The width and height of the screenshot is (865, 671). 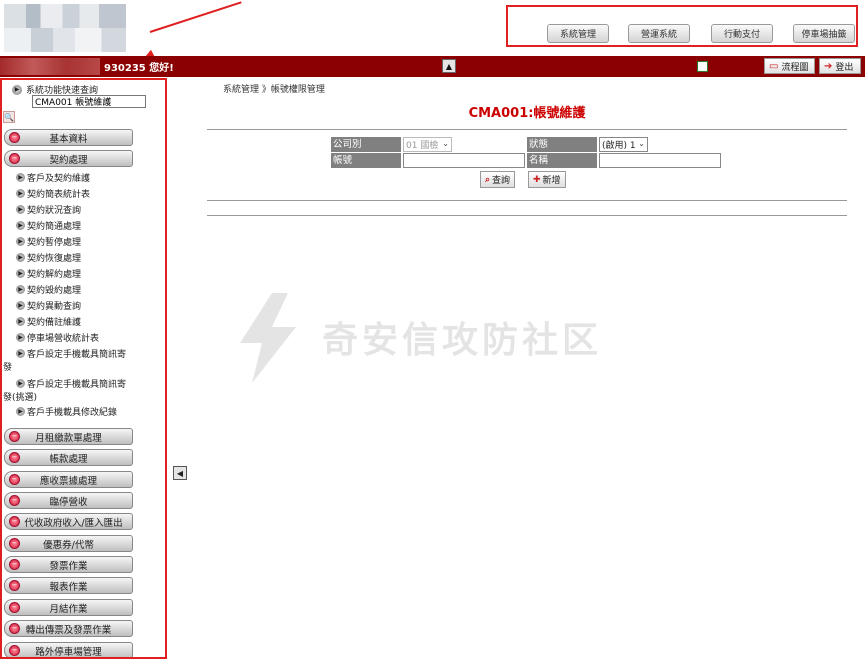 I want to click on category-offstreet-parking: − 路外停車場管理, so click(x=68, y=649).